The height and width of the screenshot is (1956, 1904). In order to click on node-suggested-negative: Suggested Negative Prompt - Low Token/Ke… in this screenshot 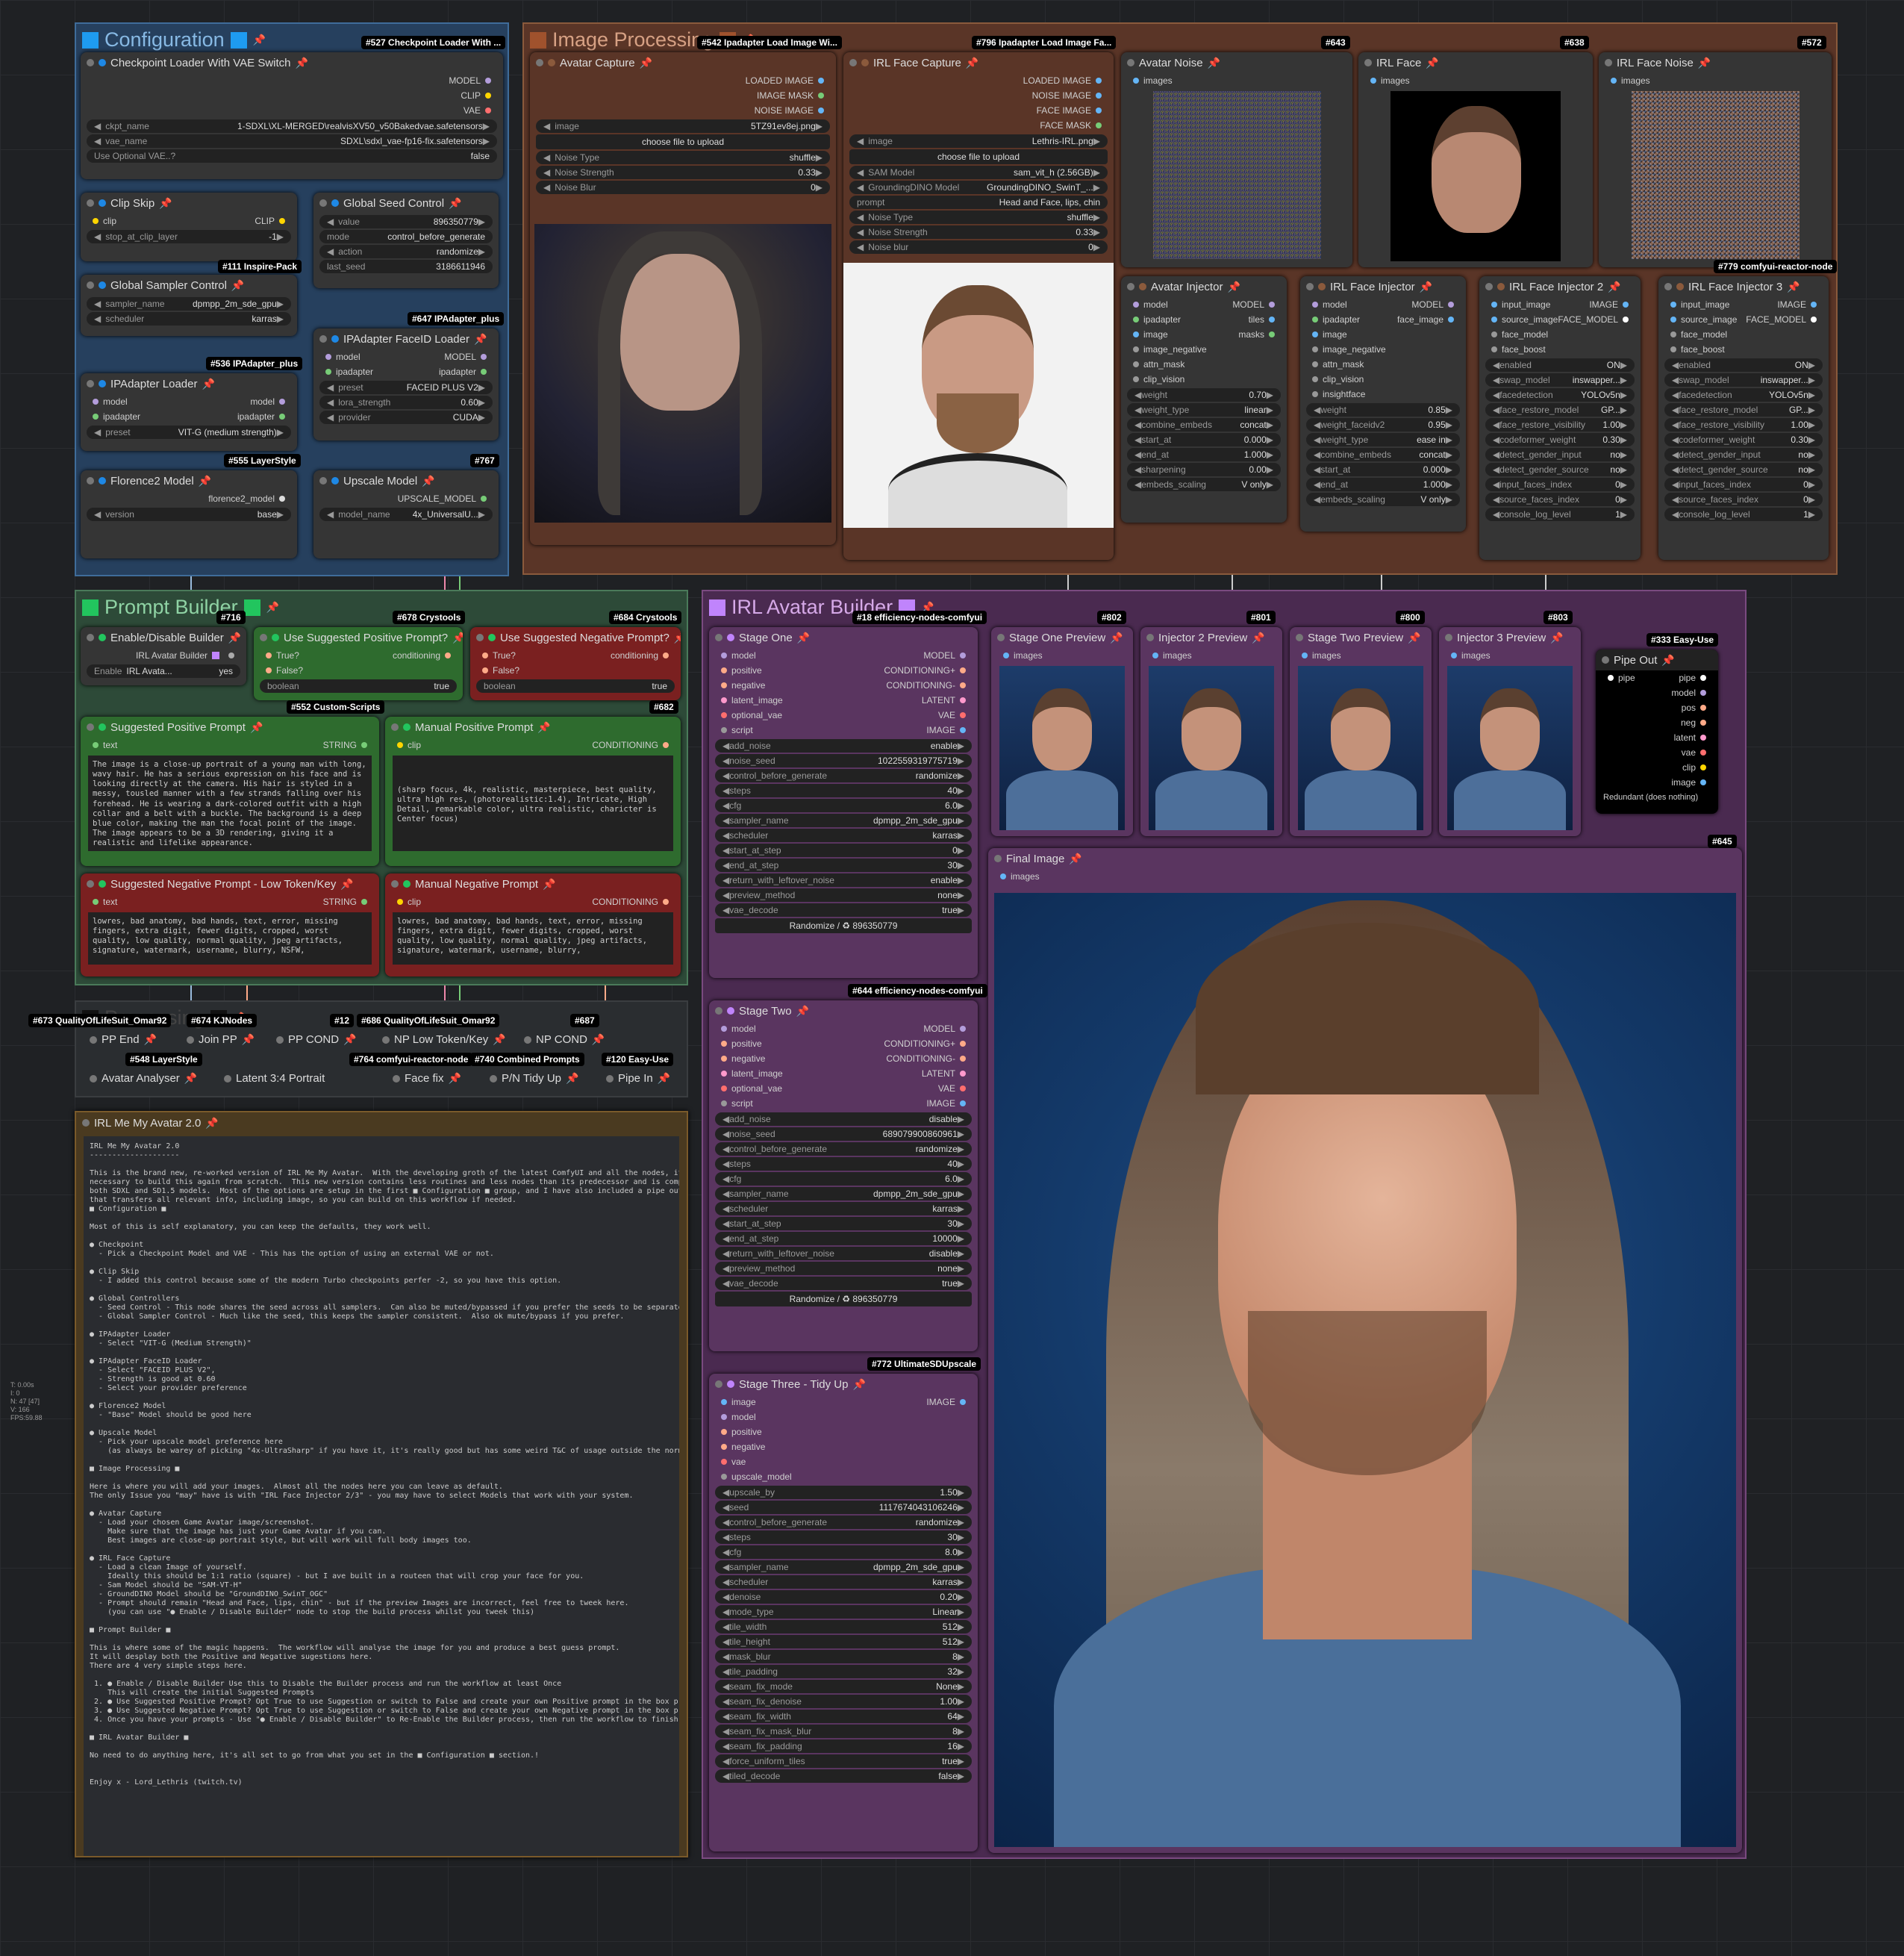, I will do `click(230, 925)`.